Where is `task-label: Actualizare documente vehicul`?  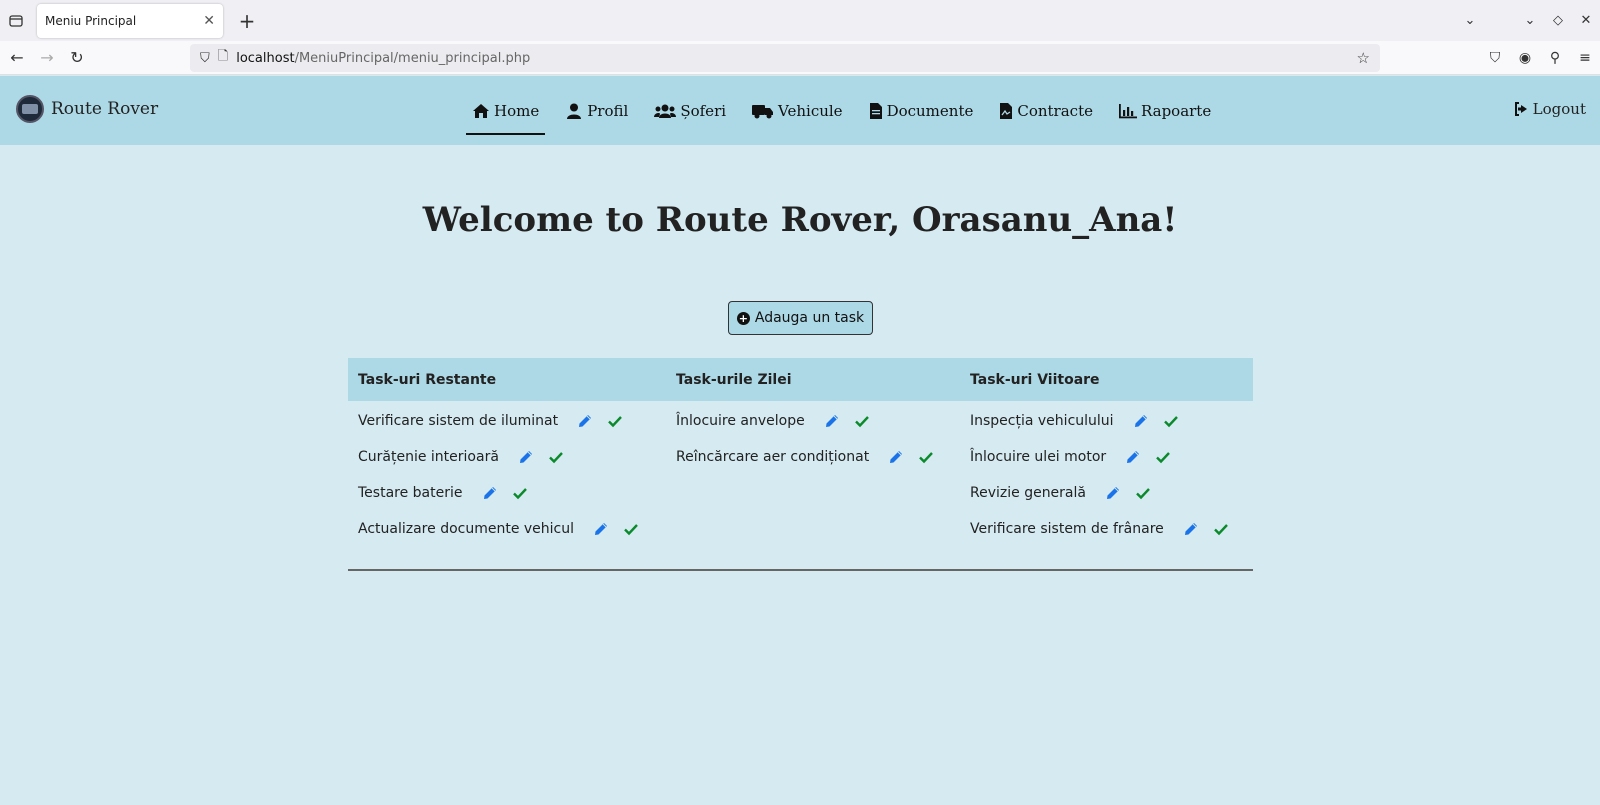
task-label: Actualizare documente vehicul is located at coordinates (466, 529).